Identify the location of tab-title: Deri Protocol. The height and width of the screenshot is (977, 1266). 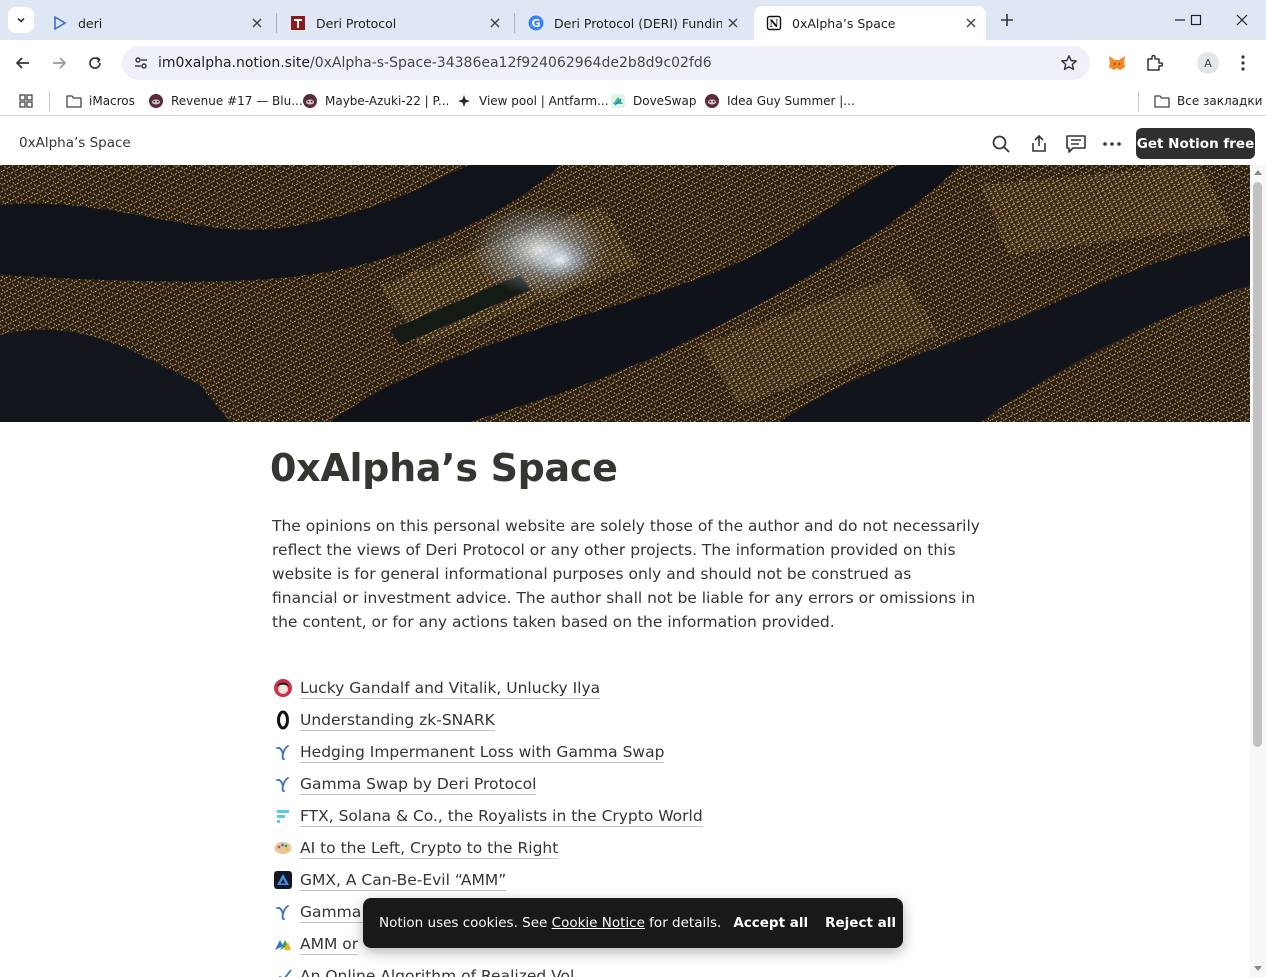
(356, 23).